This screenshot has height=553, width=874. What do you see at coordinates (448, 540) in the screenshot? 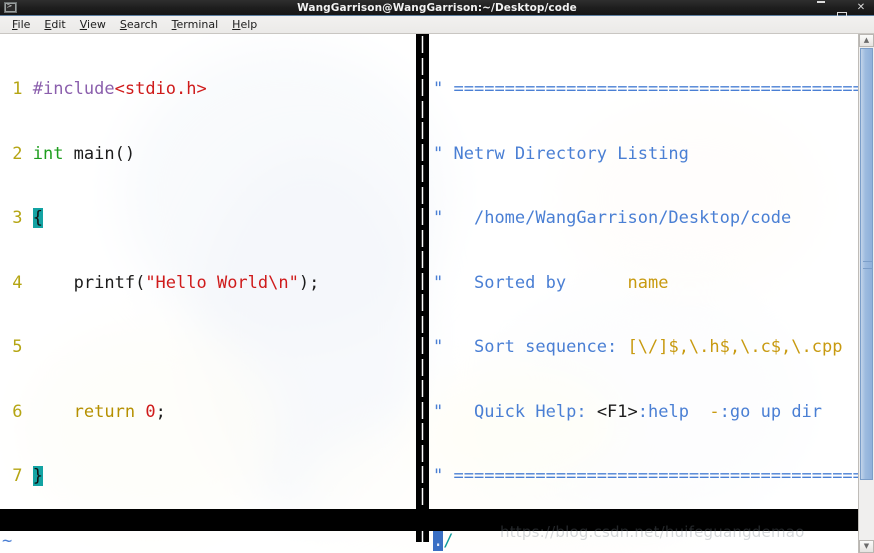
I see `netrw-entry-dir-slash: /` at bounding box center [448, 540].